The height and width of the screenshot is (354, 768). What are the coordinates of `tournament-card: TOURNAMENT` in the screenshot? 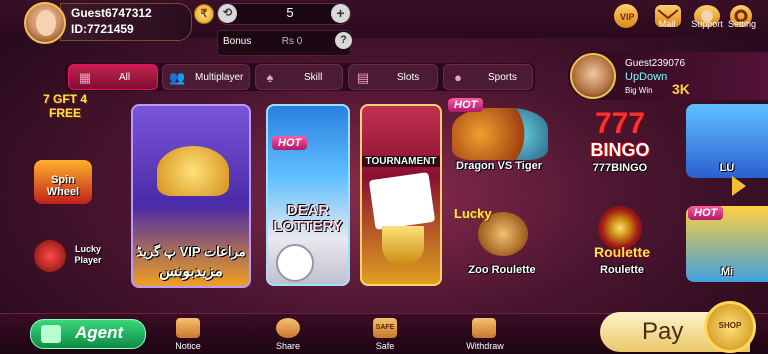 It's located at (401, 195).